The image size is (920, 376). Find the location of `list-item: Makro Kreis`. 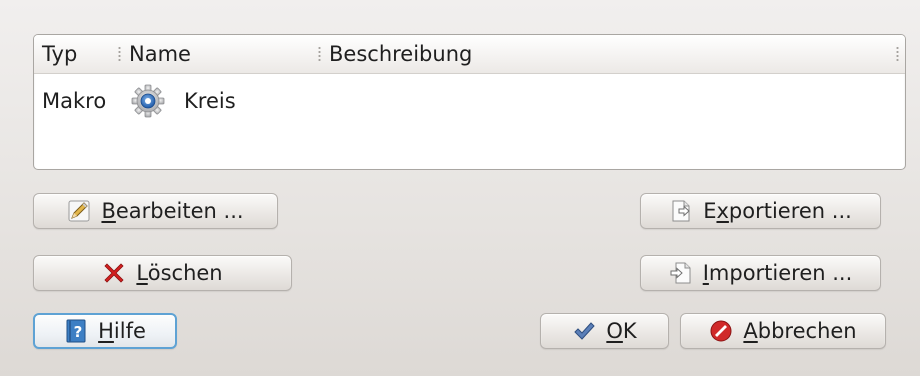

list-item: Makro Kreis is located at coordinates (469, 101).